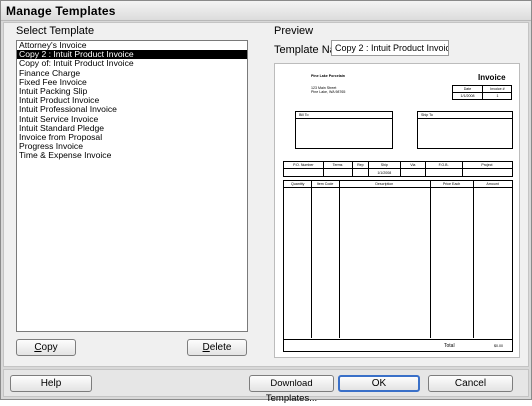 The image size is (532, 406). What do you see at coordinates (303, 165) in the screenshot?
I see `order-header: P.O. Number` at bounding box center [303, 165].